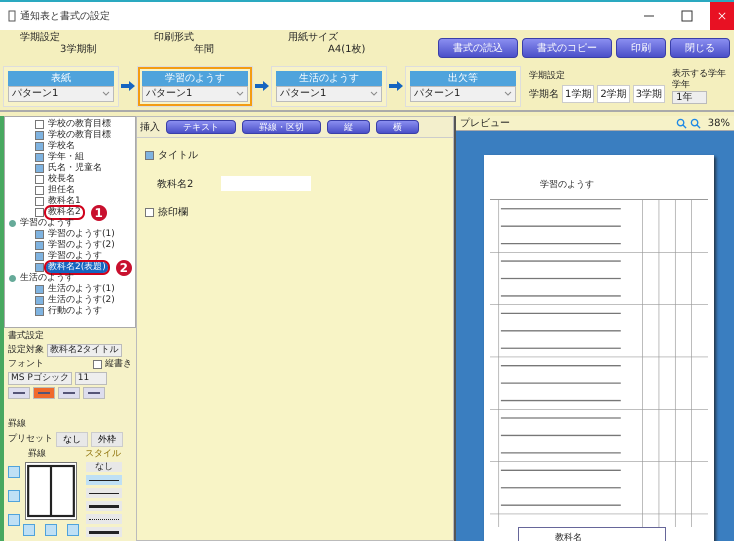 The image size is (734, 541). I want to click on term-name-field: 3学期, so click(649, 94).